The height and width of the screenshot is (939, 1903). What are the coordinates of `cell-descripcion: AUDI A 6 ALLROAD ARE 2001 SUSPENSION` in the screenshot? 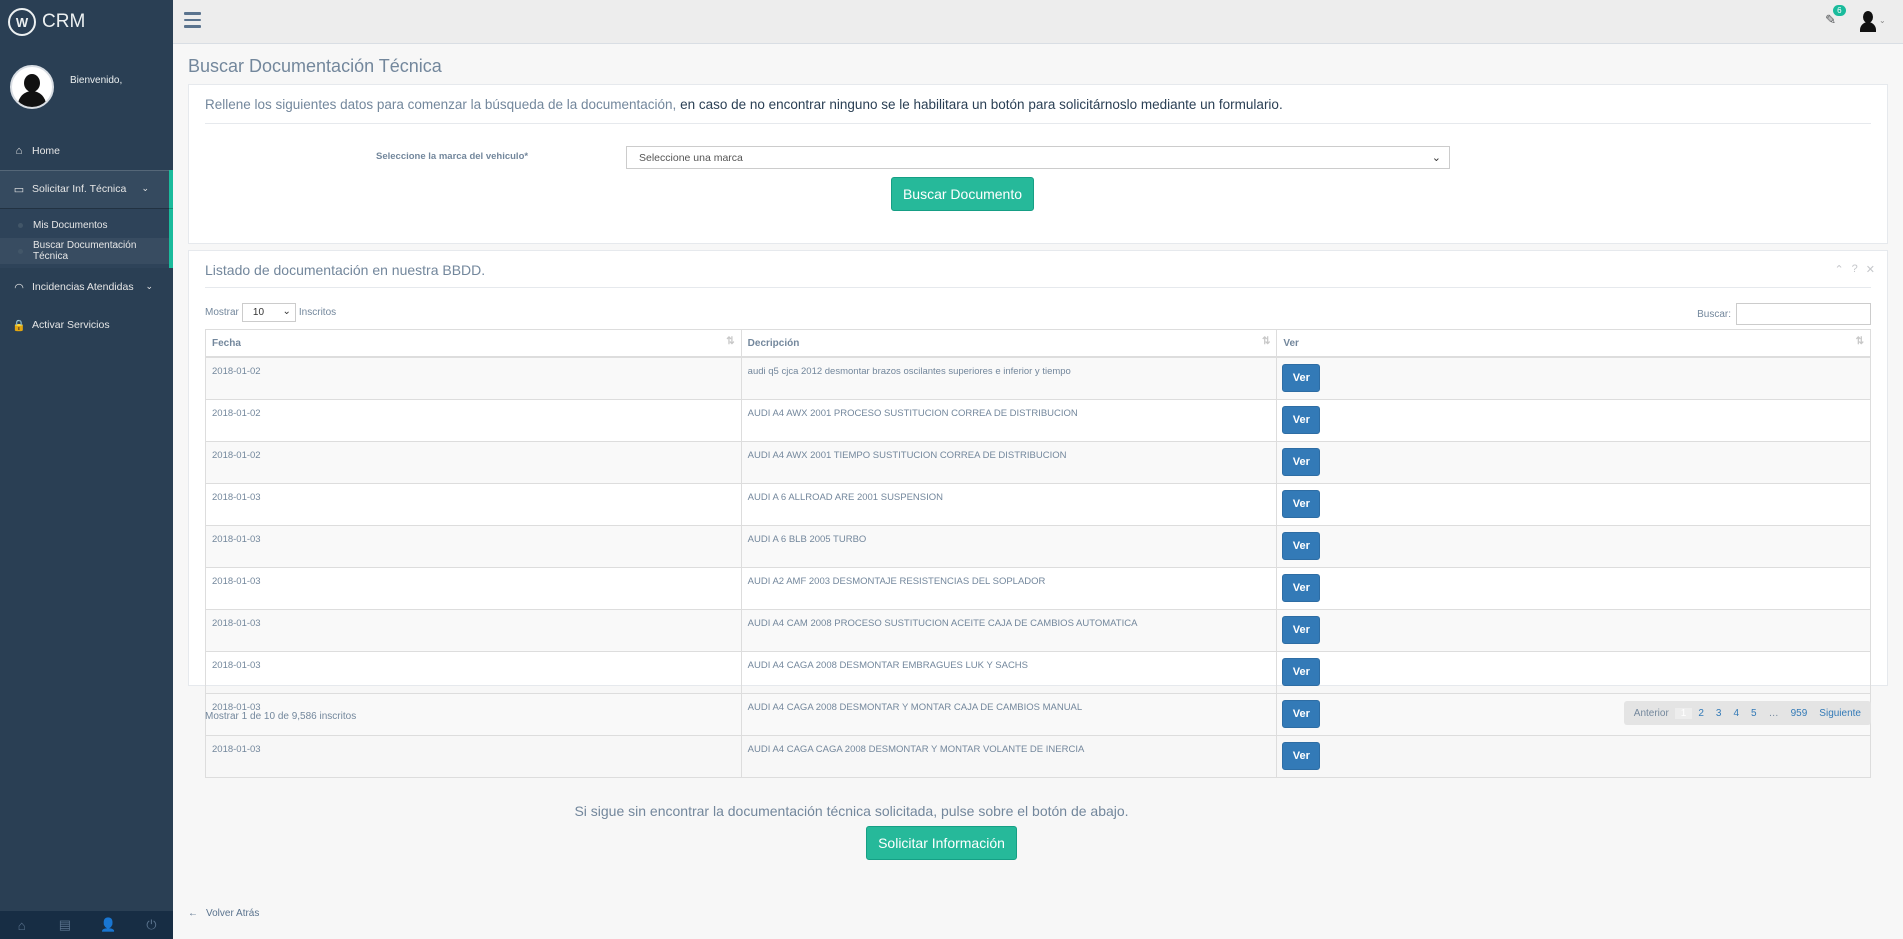 It's located at (1009, 504).